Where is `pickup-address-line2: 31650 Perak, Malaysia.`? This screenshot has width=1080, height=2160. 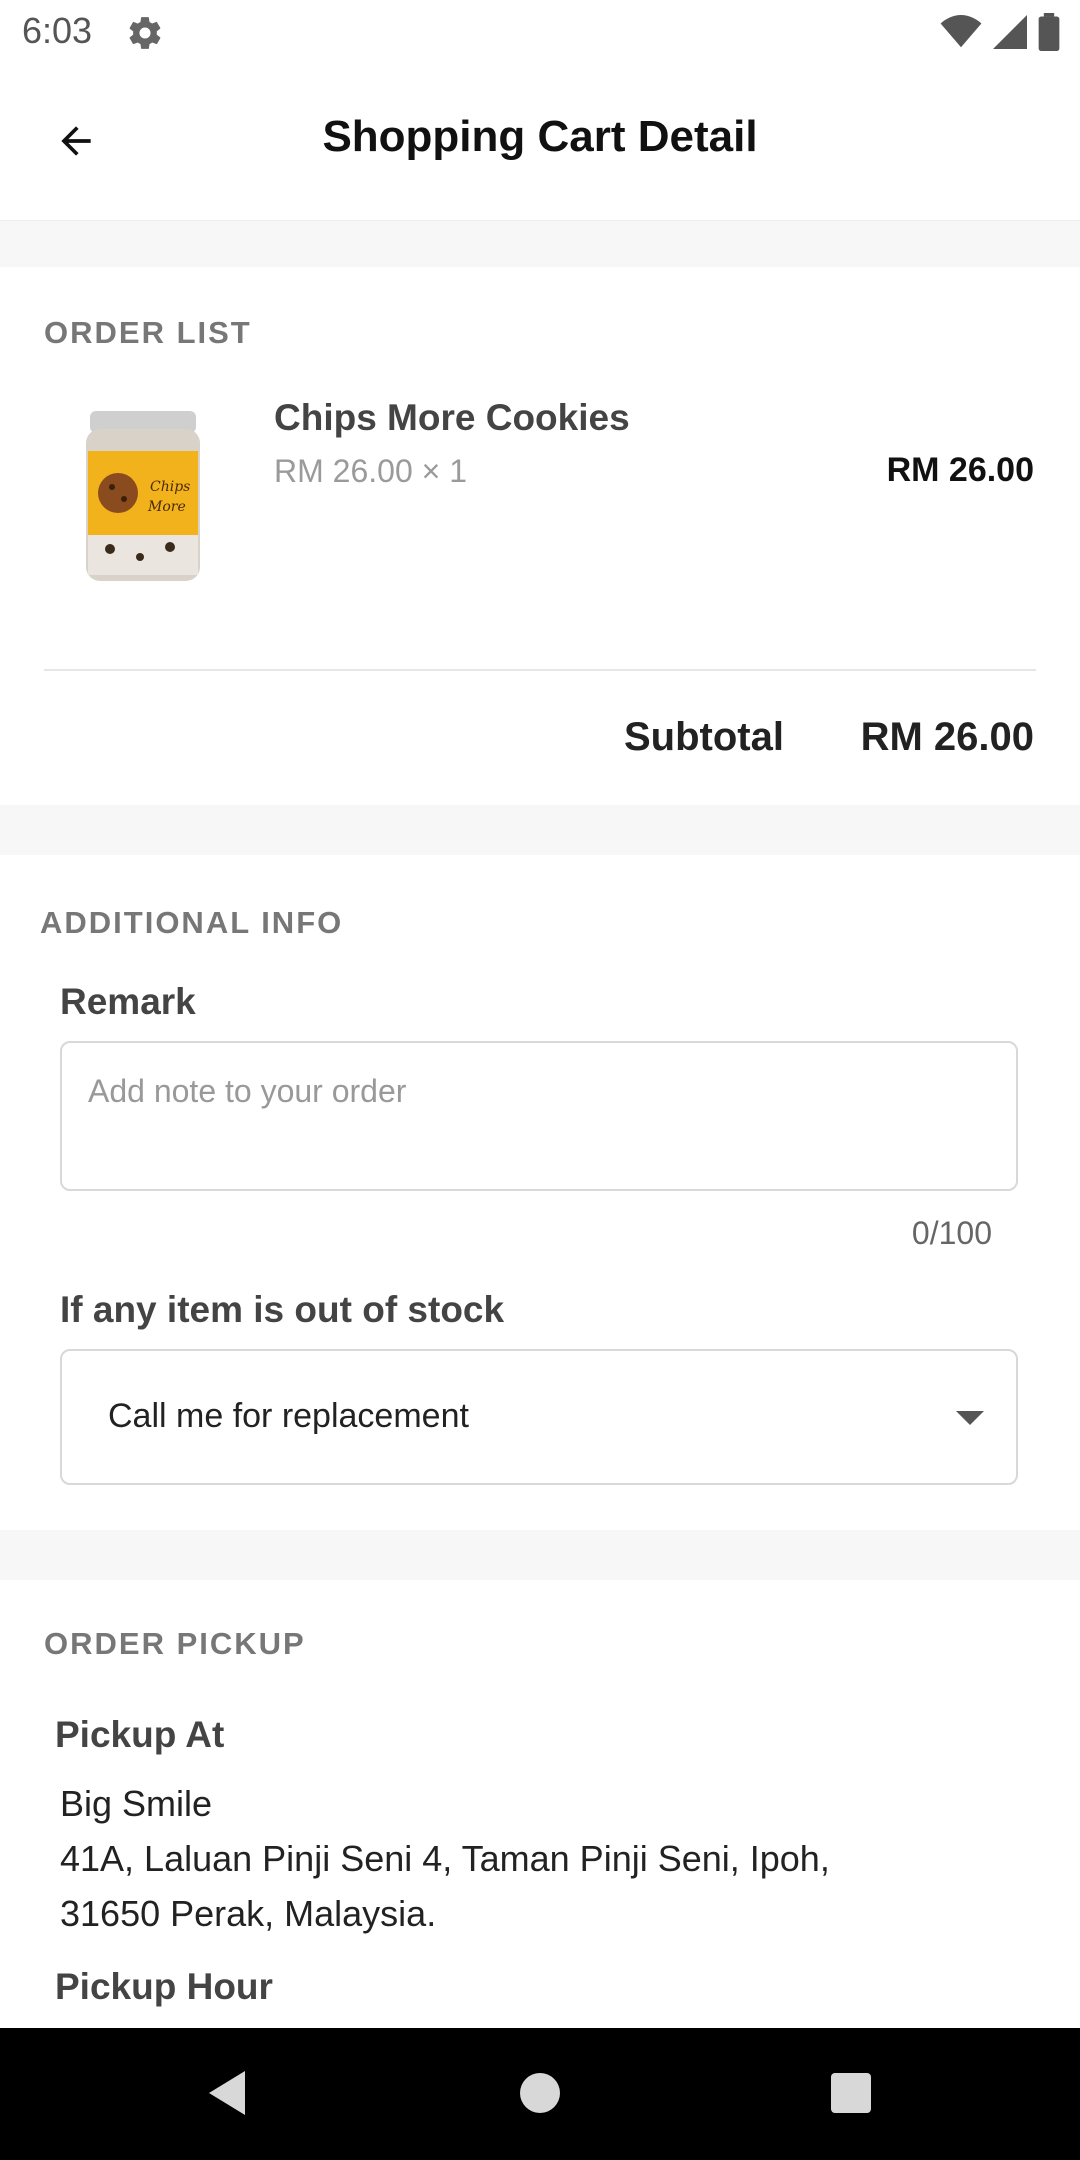
pickup-address-line2: 31650 Perak, Malaysia. is located at coordinates (248, 1913).